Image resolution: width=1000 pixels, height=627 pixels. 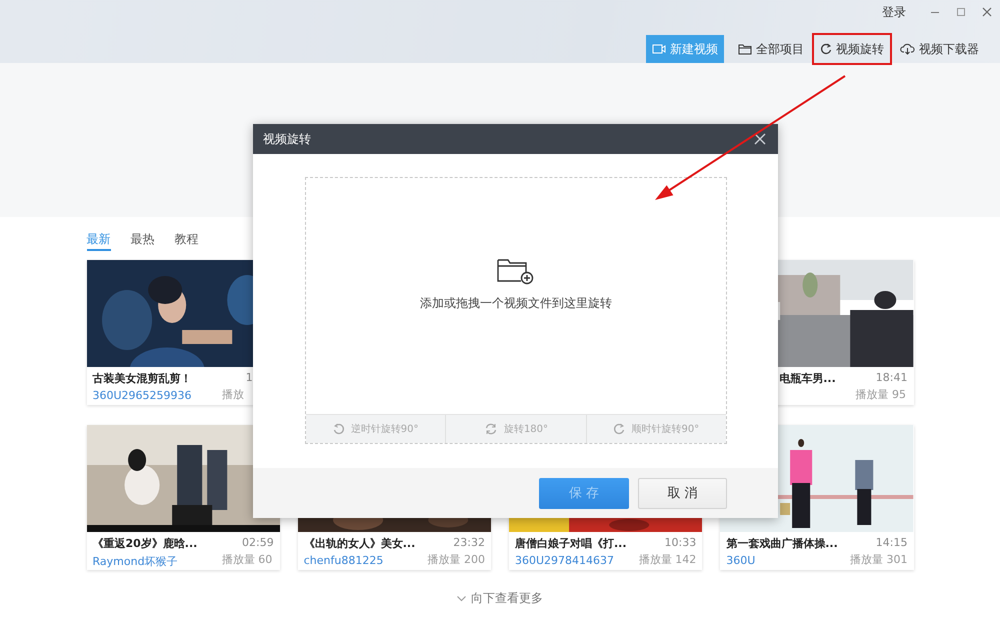 What do you see at coordinates (892, 542) in the screenshot?
I see `duration-text: 14:15` at bounding box center [892, 542].